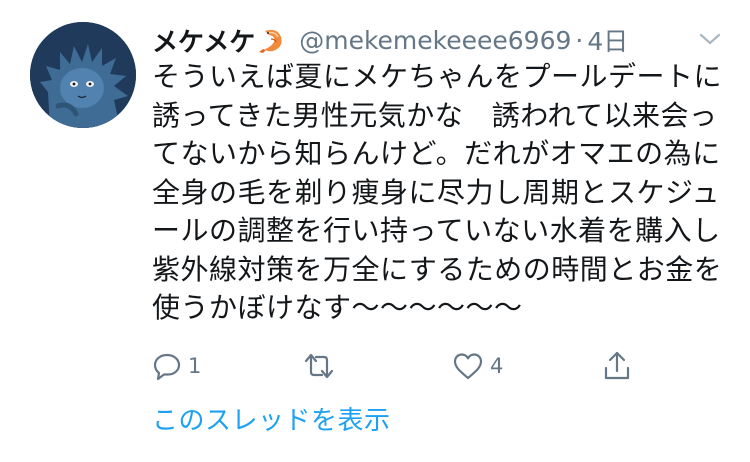  I want to click on author-handle: @mekemekeeee6969, so click(435, 40).